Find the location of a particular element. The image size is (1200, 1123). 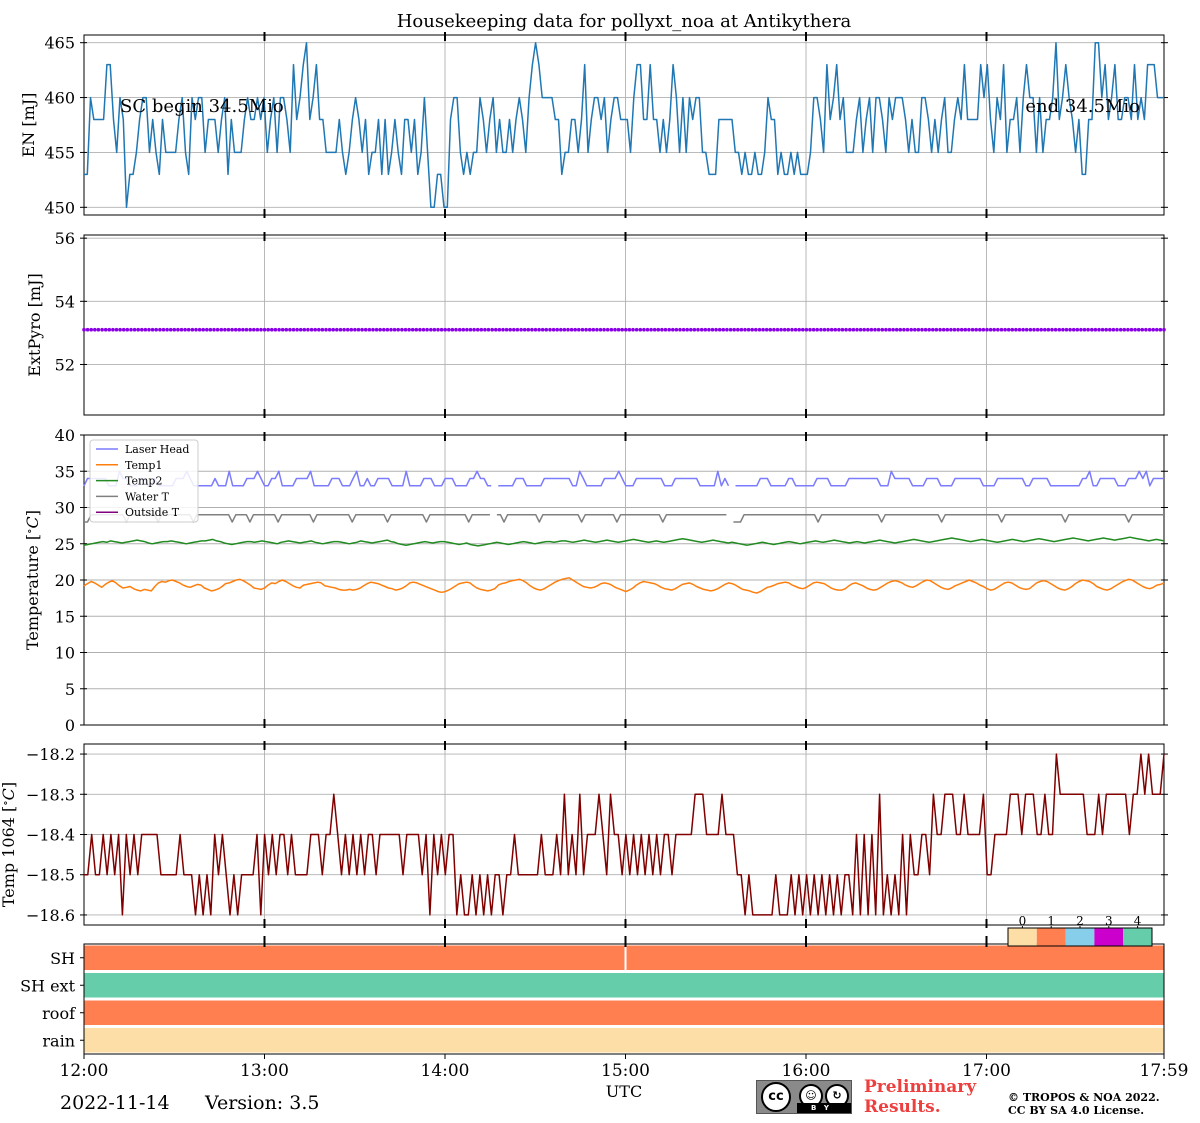

sc-begin-annotation: SC begin 34.5Mio is located at coordinates (202, 106).